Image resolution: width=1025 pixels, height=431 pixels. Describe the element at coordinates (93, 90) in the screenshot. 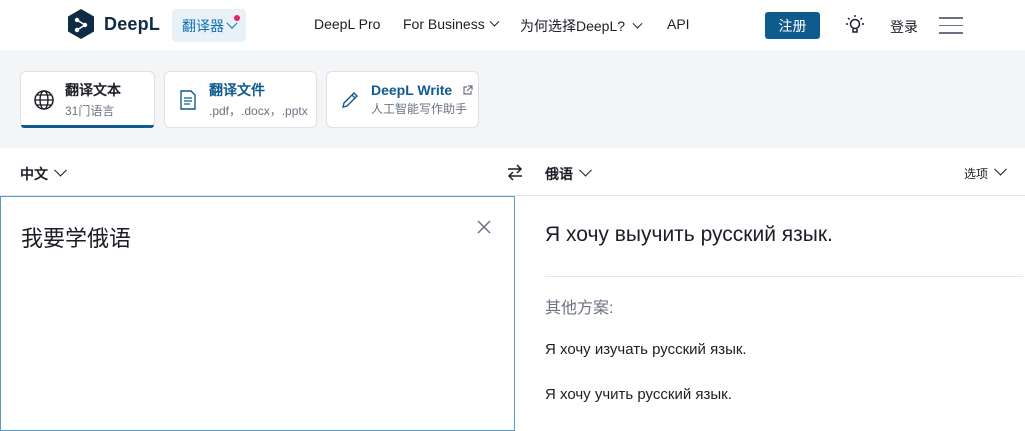

I see `tab-translate-text-title: 翻译文本` at that location.